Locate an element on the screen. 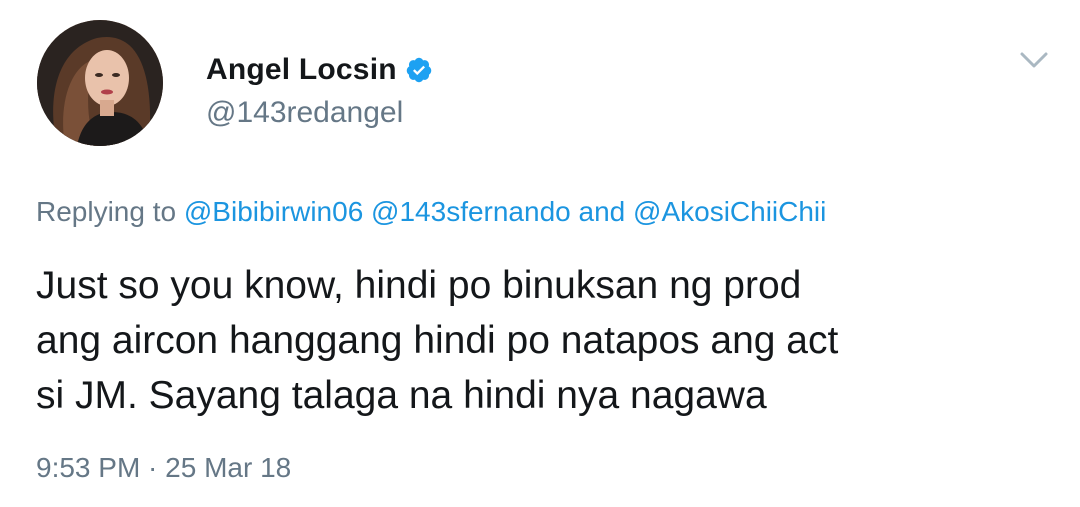  chevron-down-icon is located at coordinates (1034, 60).